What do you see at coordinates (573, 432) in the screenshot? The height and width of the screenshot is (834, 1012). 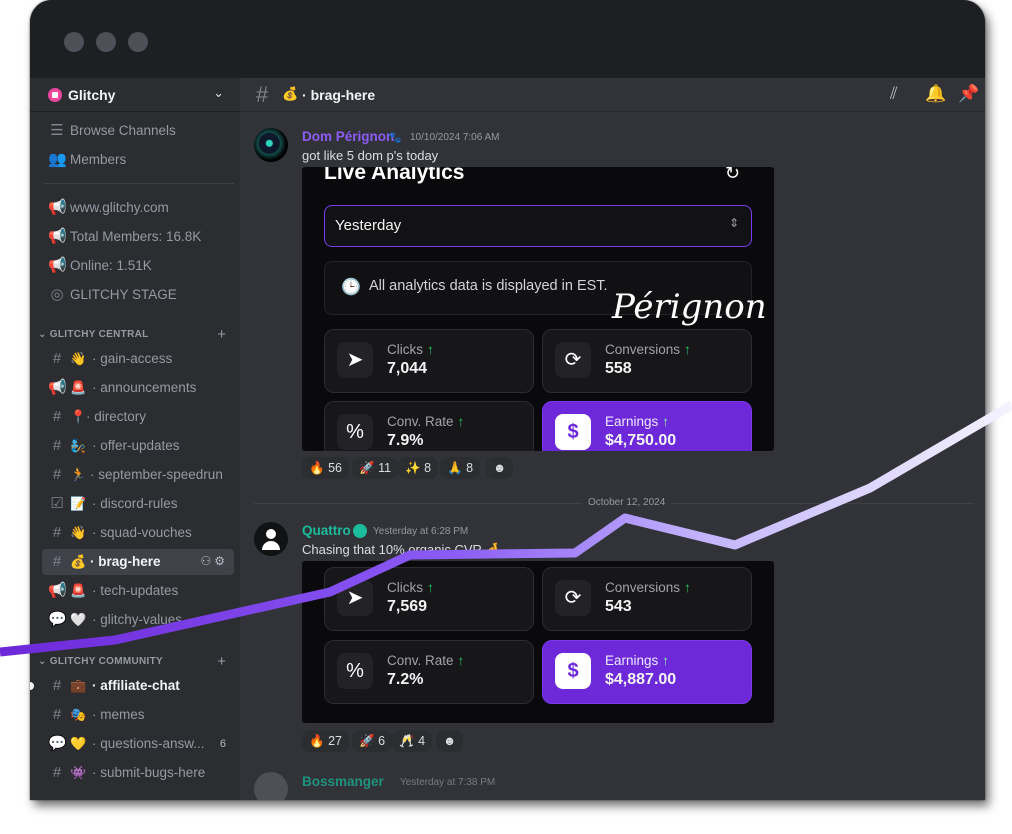 I see `dollar-icon: $` at bounding box center [573, 432].